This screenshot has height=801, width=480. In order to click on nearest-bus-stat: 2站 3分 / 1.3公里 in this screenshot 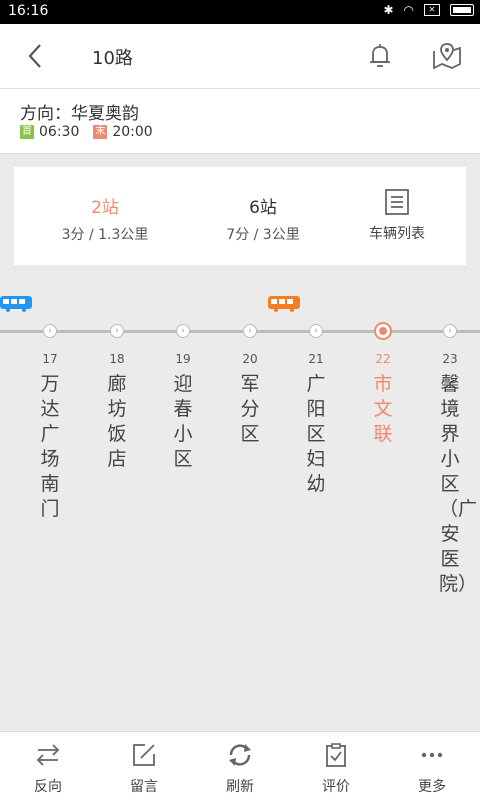, I will do `click(105, 218)`.